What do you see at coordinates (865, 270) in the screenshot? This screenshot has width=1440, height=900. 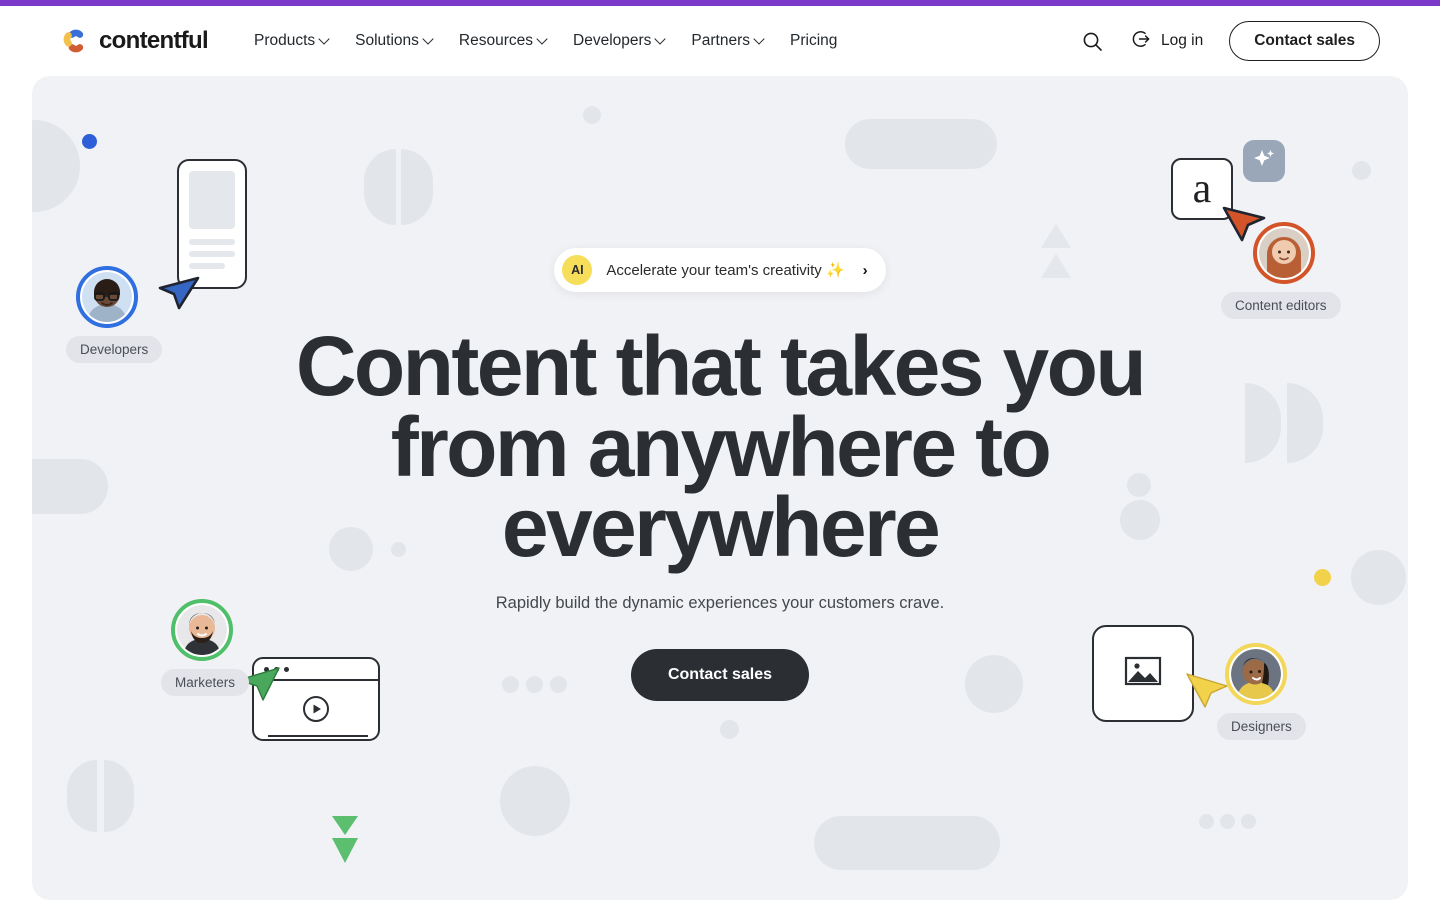 I see `chevron-right-icon: ›` at bounding box center [865, 270].